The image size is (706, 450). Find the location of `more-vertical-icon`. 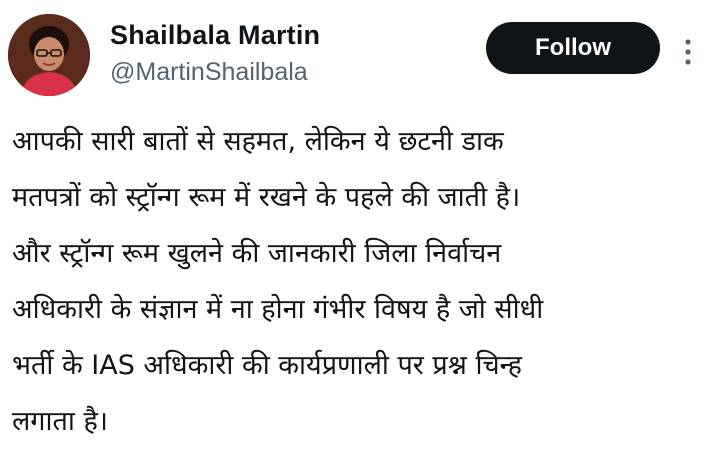

more-vertical-icon is located at coordinates (688, 52).